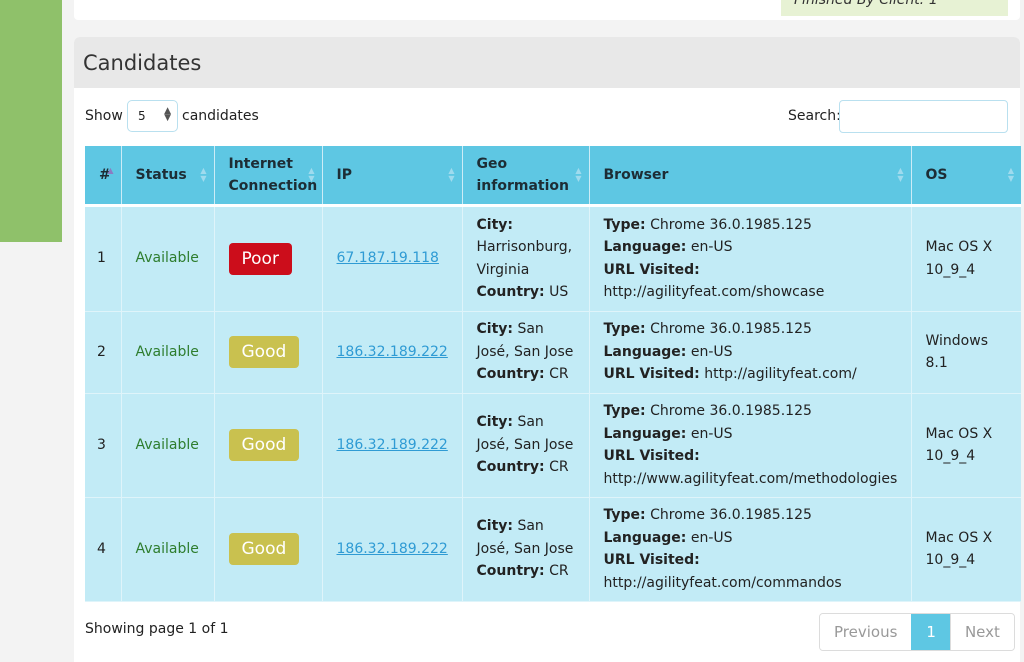 This screenshot has width=1024, height=662. Describe the element at coordinates (981, 632) in the screenshot. I see `next-button: Next` at that location.